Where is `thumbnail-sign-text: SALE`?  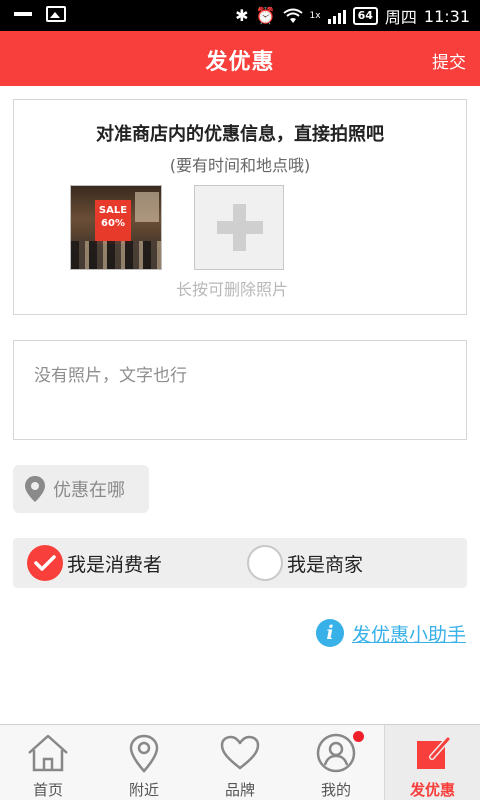 thumbnail-sign-text: SALE is located at coordinates (113, 210).